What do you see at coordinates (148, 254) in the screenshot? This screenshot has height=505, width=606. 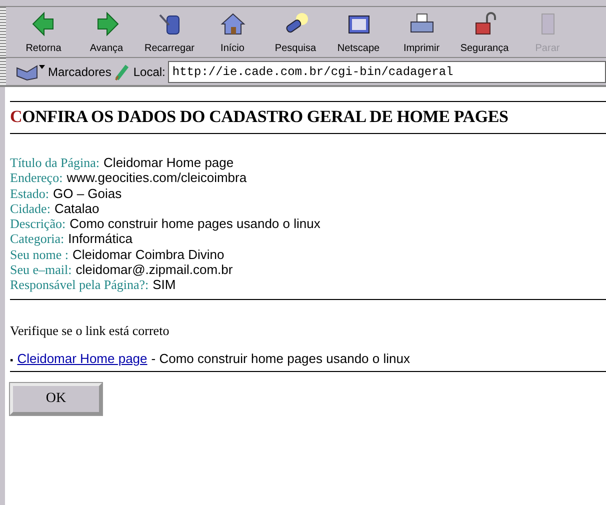 I see `field-value: Cleidomar Coimbra Divino` at bounding box center [148, 254].